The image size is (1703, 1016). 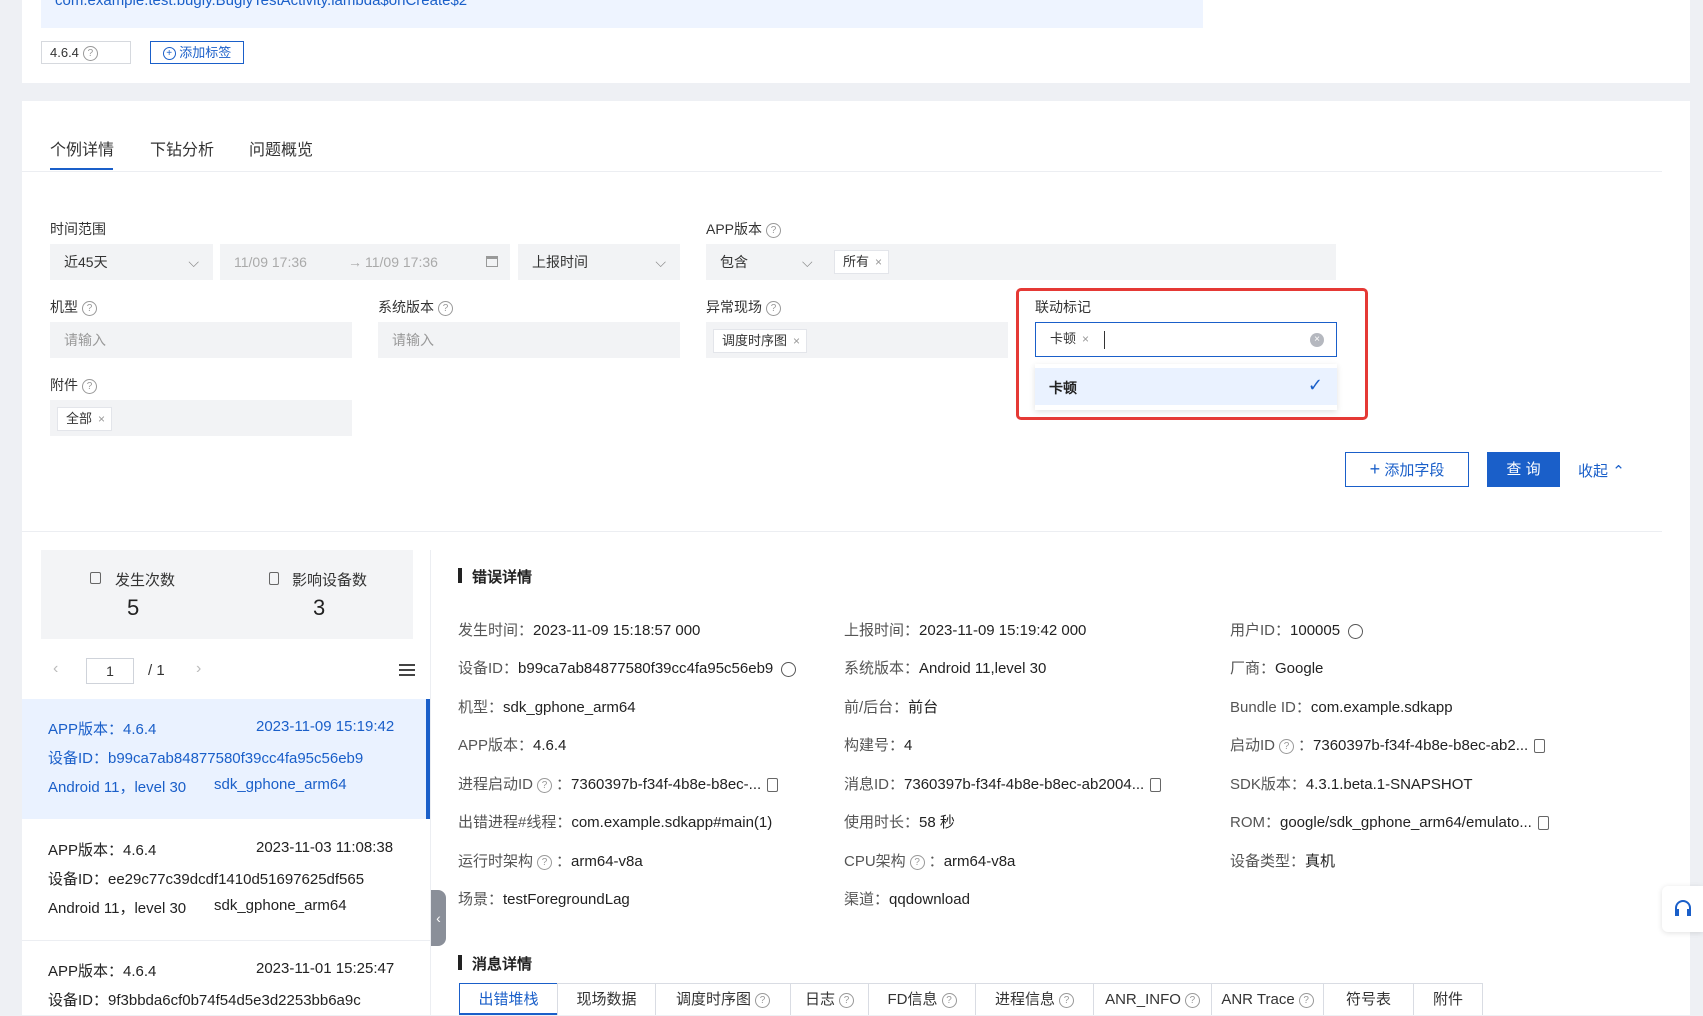 I want to click on field-key: 构建号：, so click(x=874, y=745).